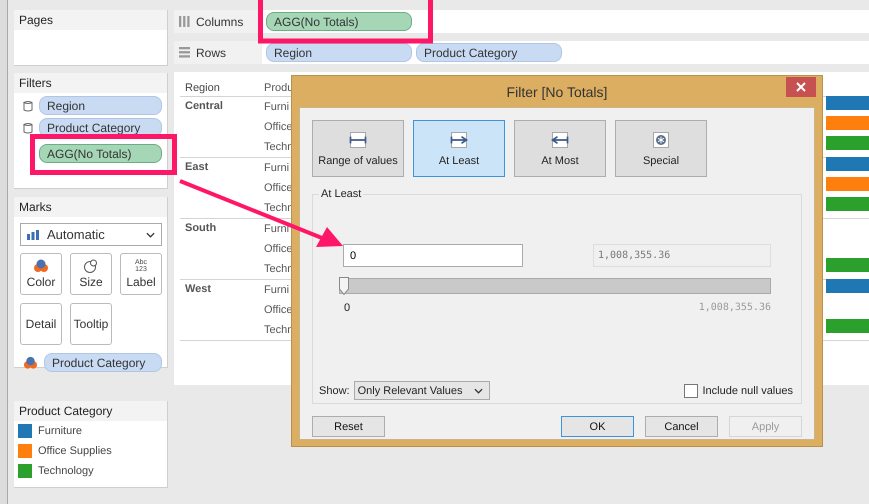  Describe the element at coordinates (100, 153) in the screenshot. I see `filter-pill: AGG(No Totals)` at that location.